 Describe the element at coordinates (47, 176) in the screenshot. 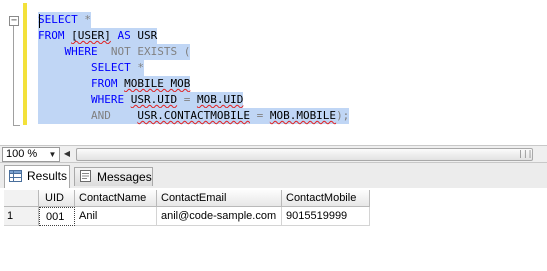

I see `tab-results-label: Results` at that location.